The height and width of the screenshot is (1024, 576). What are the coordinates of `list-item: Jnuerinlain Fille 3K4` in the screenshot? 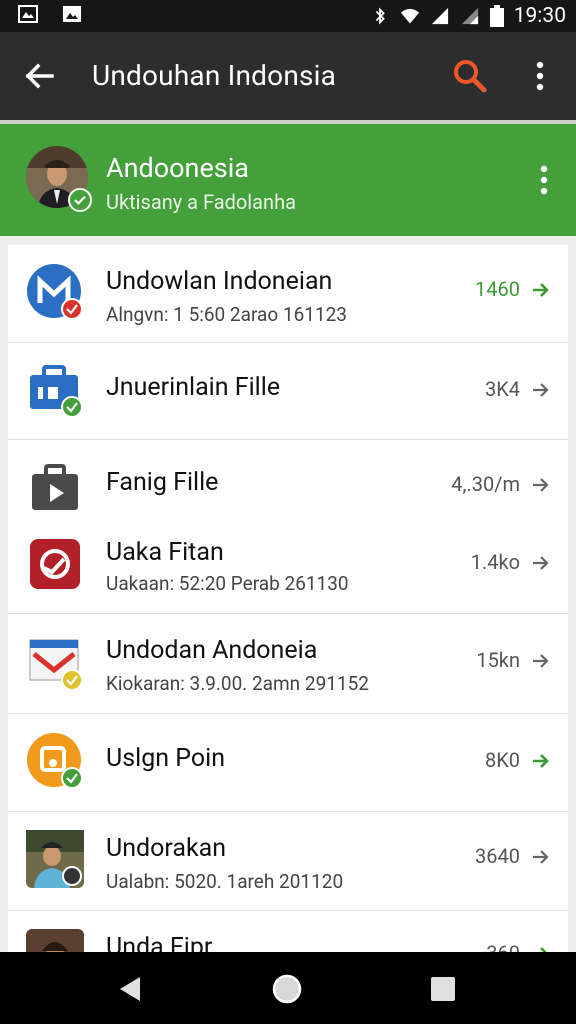 It's located at (288, 391).